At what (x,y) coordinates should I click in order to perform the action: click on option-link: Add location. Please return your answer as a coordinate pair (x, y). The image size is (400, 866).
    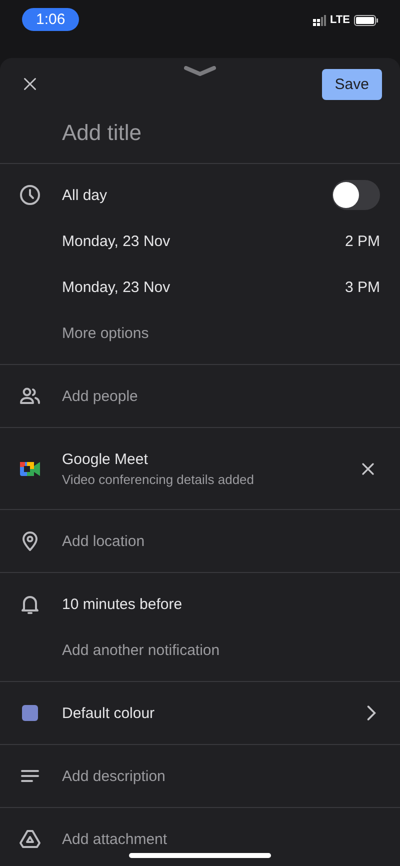
    Looking at the image, I should click on (103, 541).